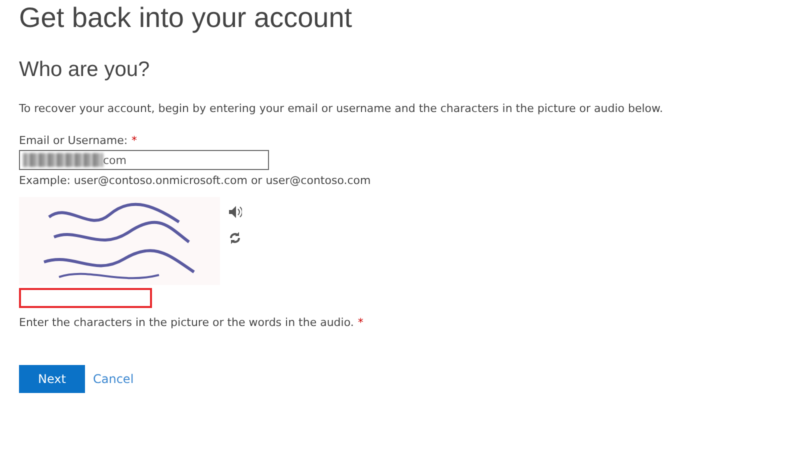  I want to click on field-label: Enter the characters in the picture or the words in the audio., so click(186, 322).